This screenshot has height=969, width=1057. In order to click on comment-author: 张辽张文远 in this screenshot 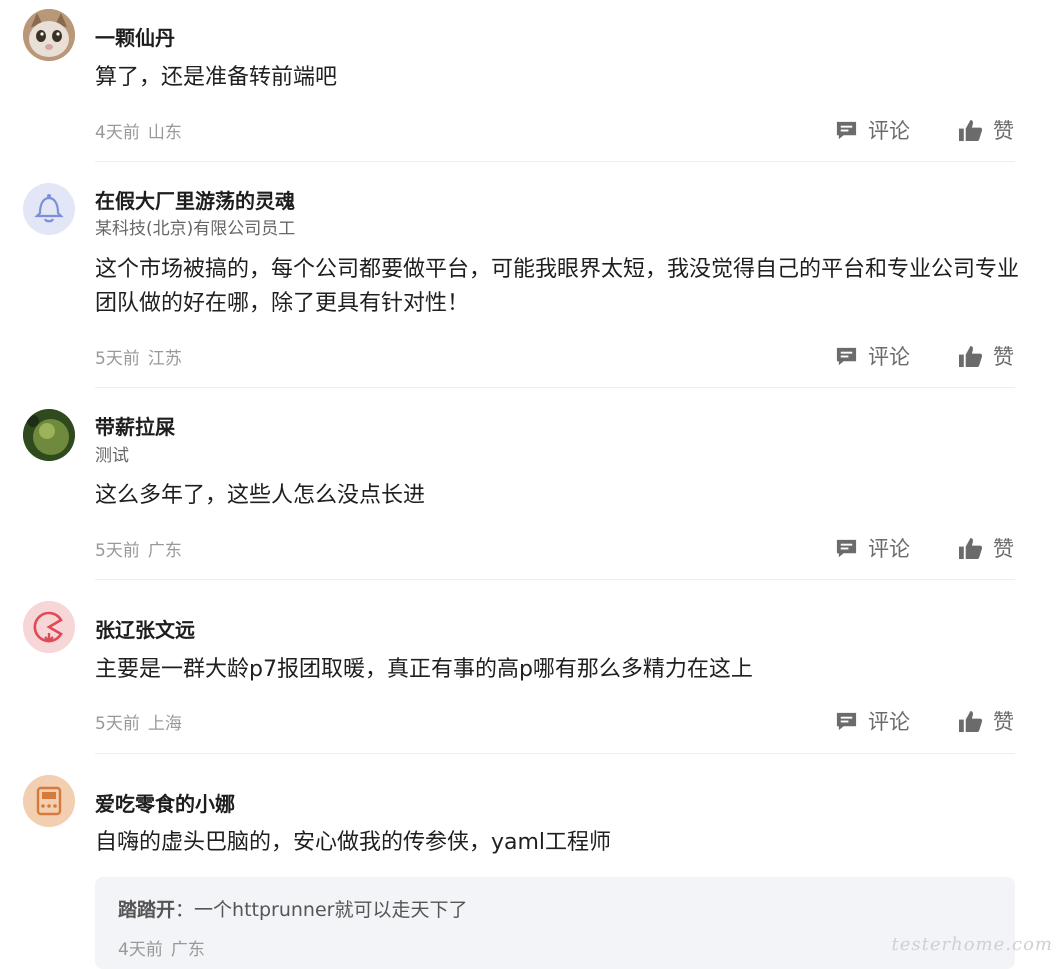, I will do `click(145, 628)`.